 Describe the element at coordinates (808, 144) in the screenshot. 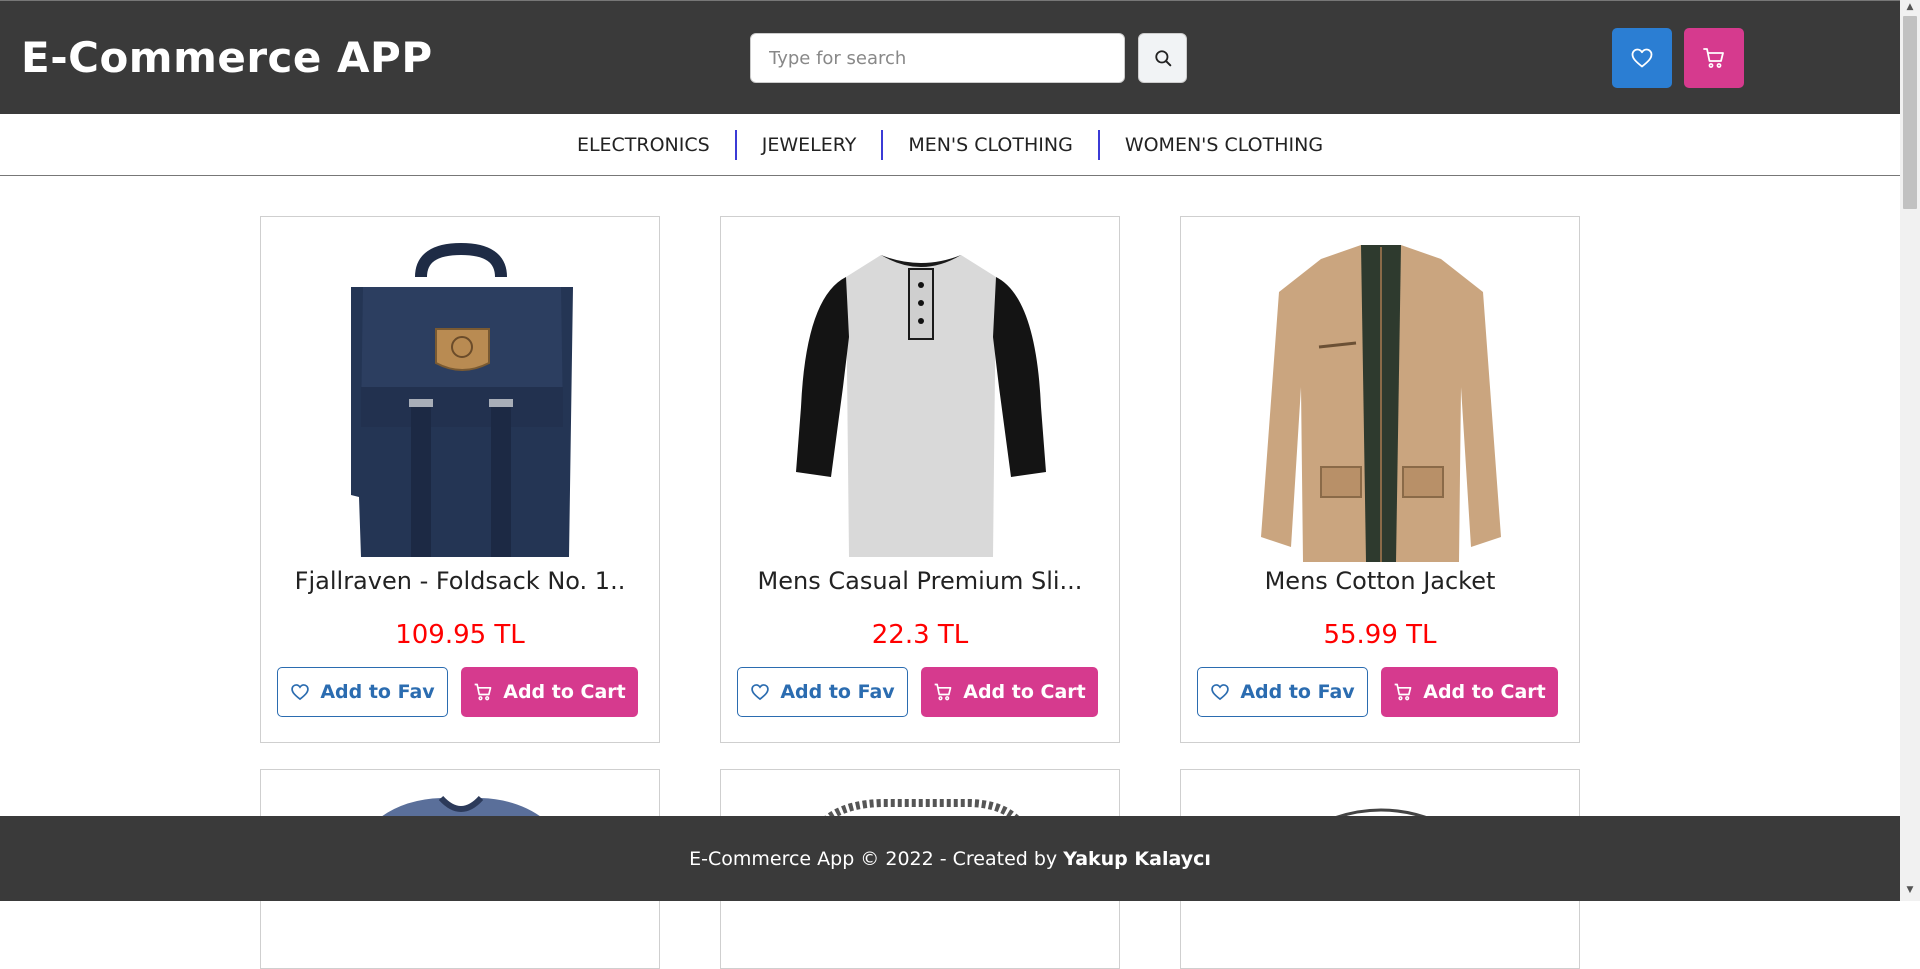

I see `category-jewelery: JEWELERY` at that location.